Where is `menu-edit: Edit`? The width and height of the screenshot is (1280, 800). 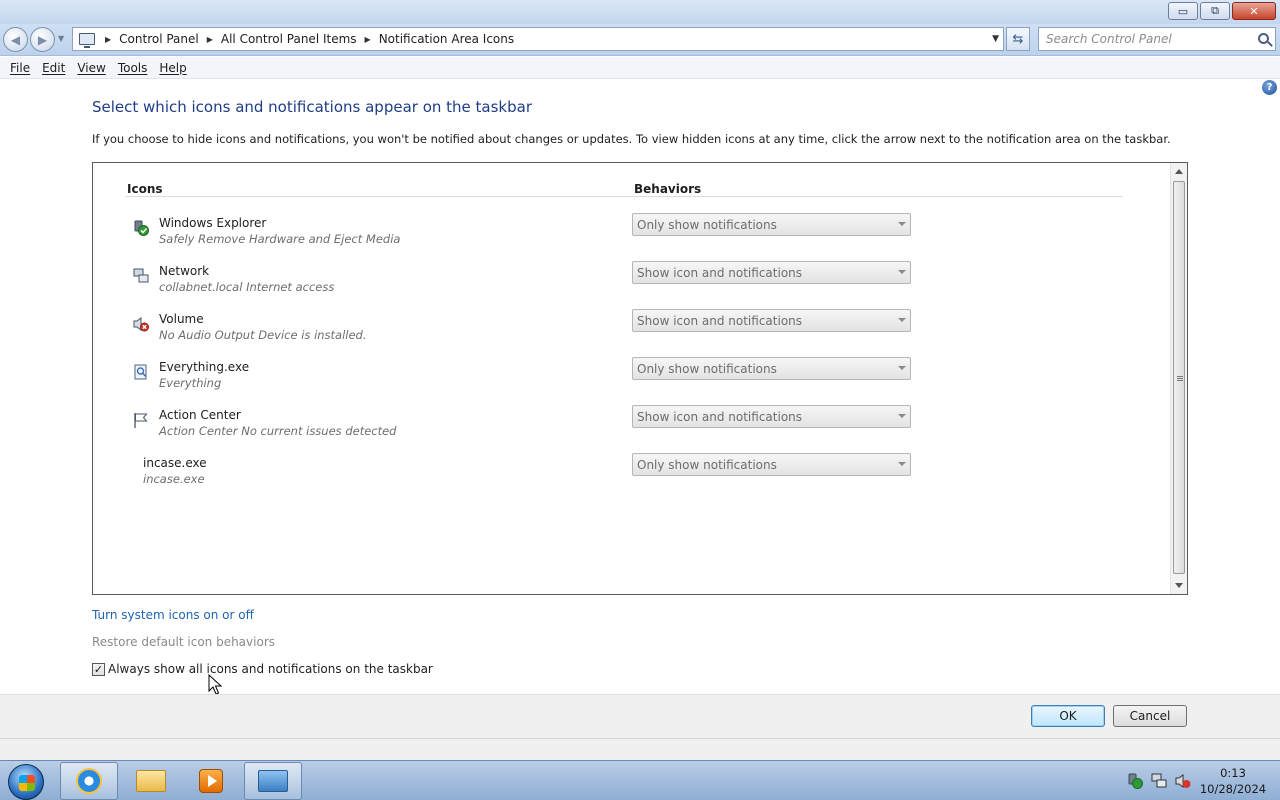 menu-edit: Edit is located at coordinates (53, 68).